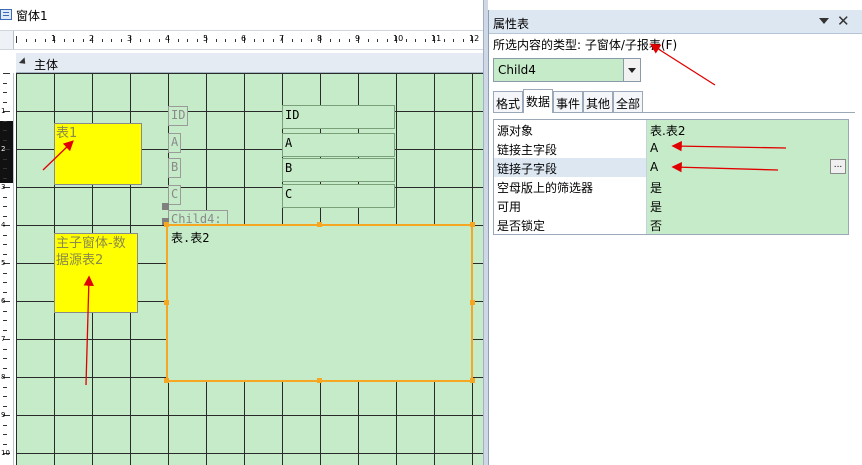 This screenshot has width=862, height=465. Describe the element at coordinates (747, 148) in the screenshot. I see `property-value: A` at that location.